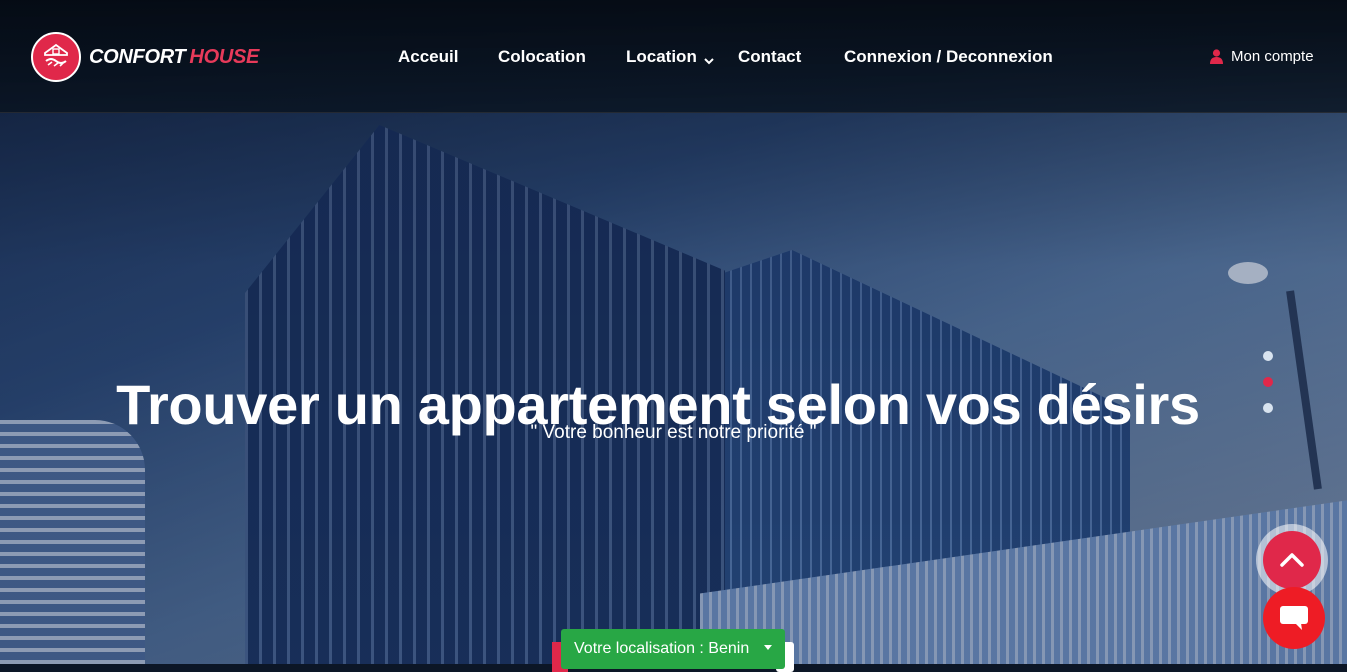  I want to click on slider-dot-2-active, so click(1268, 382).